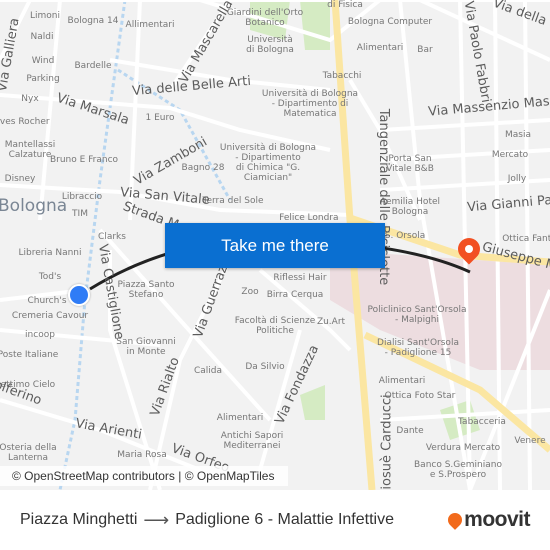  What do you see at coordinates (28, 453) in the screenshot?
I see `poi-label: Osteria della Lanterna` at bounding box center [28, 453].